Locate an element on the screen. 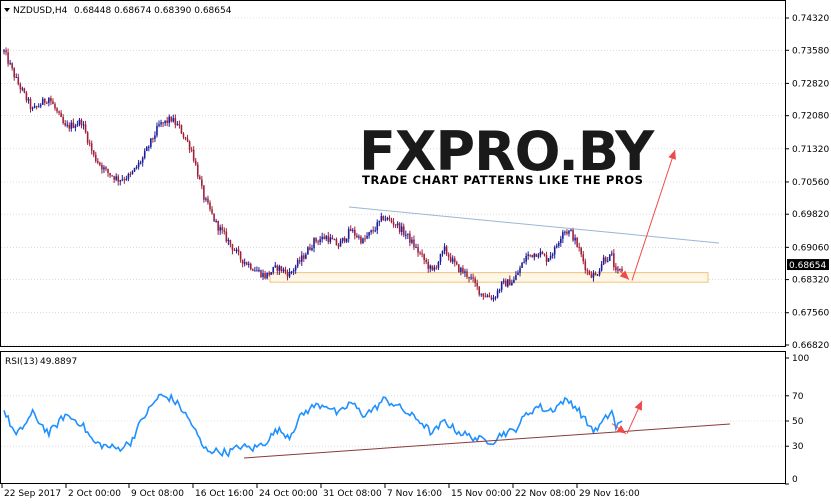 The image size is (831, 504). time-tick-label: 22 Nov 08:00 is located at coordinates (545, 494).